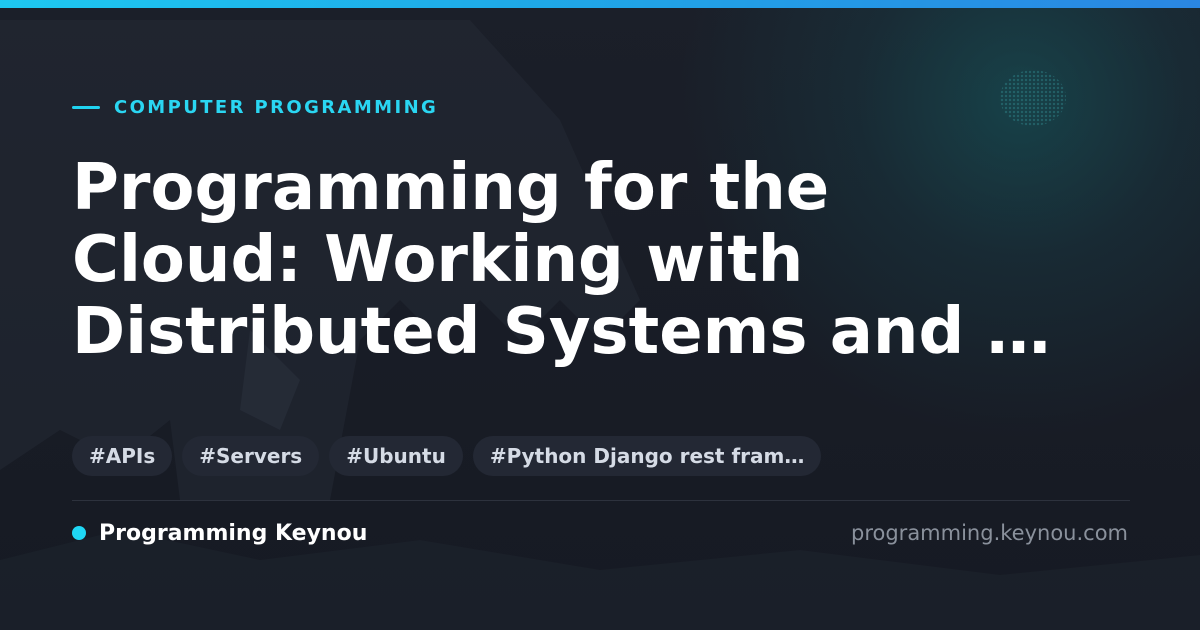 The height and width of the screenshot is (630, 1200). Describe the element at coordinates (122, 456) in the screenshot. I see `tag-apis: #APIs` at that location.